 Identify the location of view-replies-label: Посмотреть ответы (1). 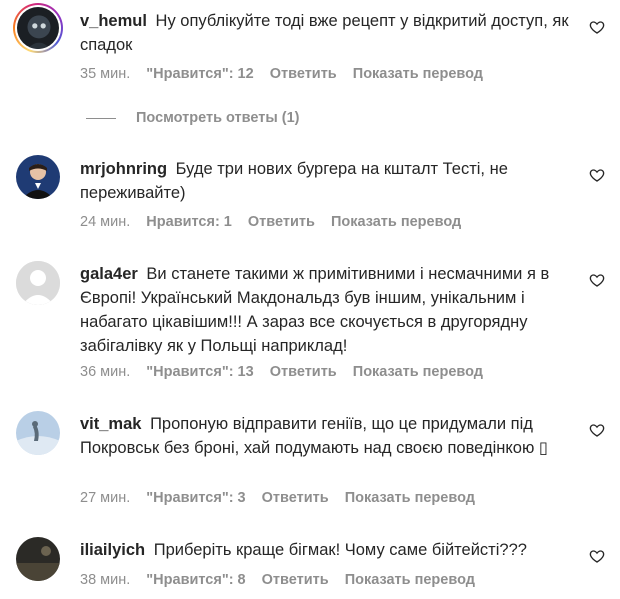
(218, 118).